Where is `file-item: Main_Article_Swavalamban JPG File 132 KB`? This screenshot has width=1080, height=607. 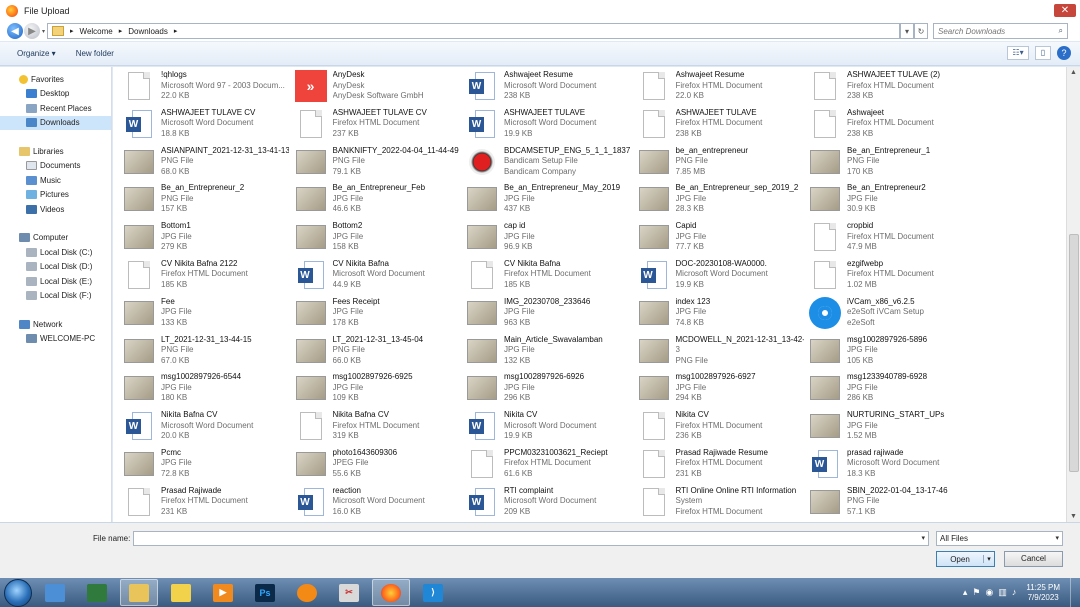 file-item: Main_Article_Swavalamban JPG File 132 KB is located at coordinates (552, 354).